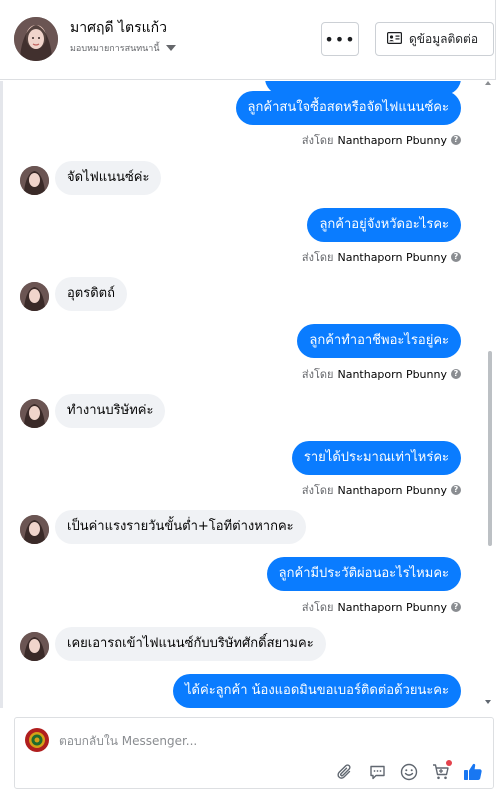 This screenshot has height=794, width=496. I want to click on assign-conversation-dropdown: มอบหมายการสนทนานี้, so click(123, 48).